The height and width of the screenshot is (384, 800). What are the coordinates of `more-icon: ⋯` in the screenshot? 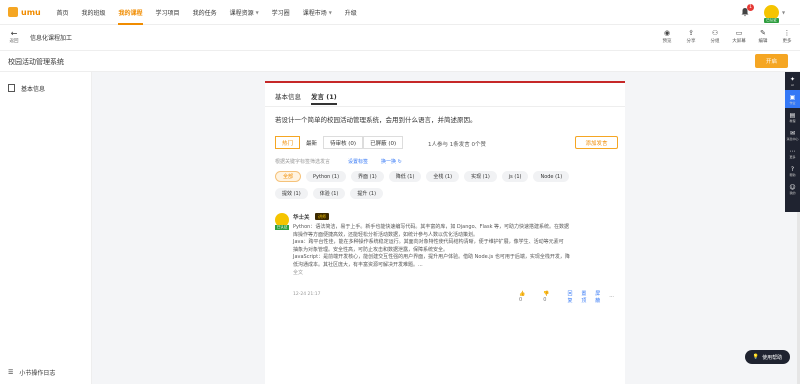 It's located at (792, 151).